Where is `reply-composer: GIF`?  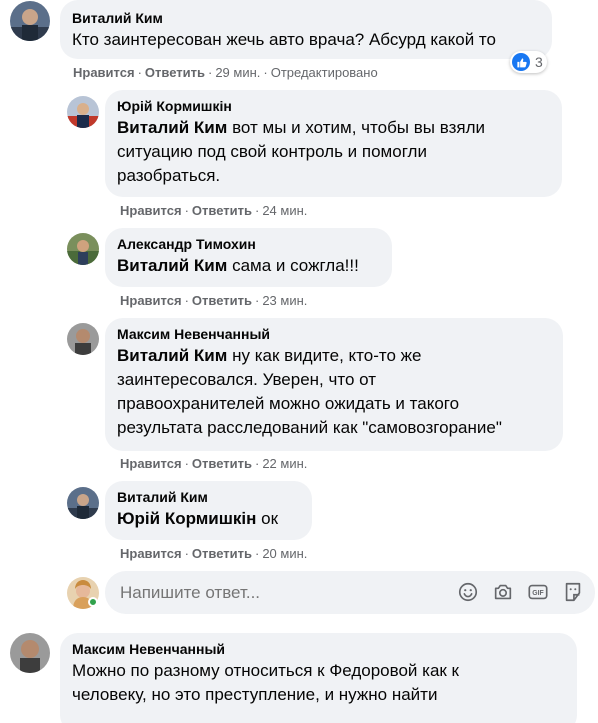
reply-composer: GIF is located at coordinates (350, 592).